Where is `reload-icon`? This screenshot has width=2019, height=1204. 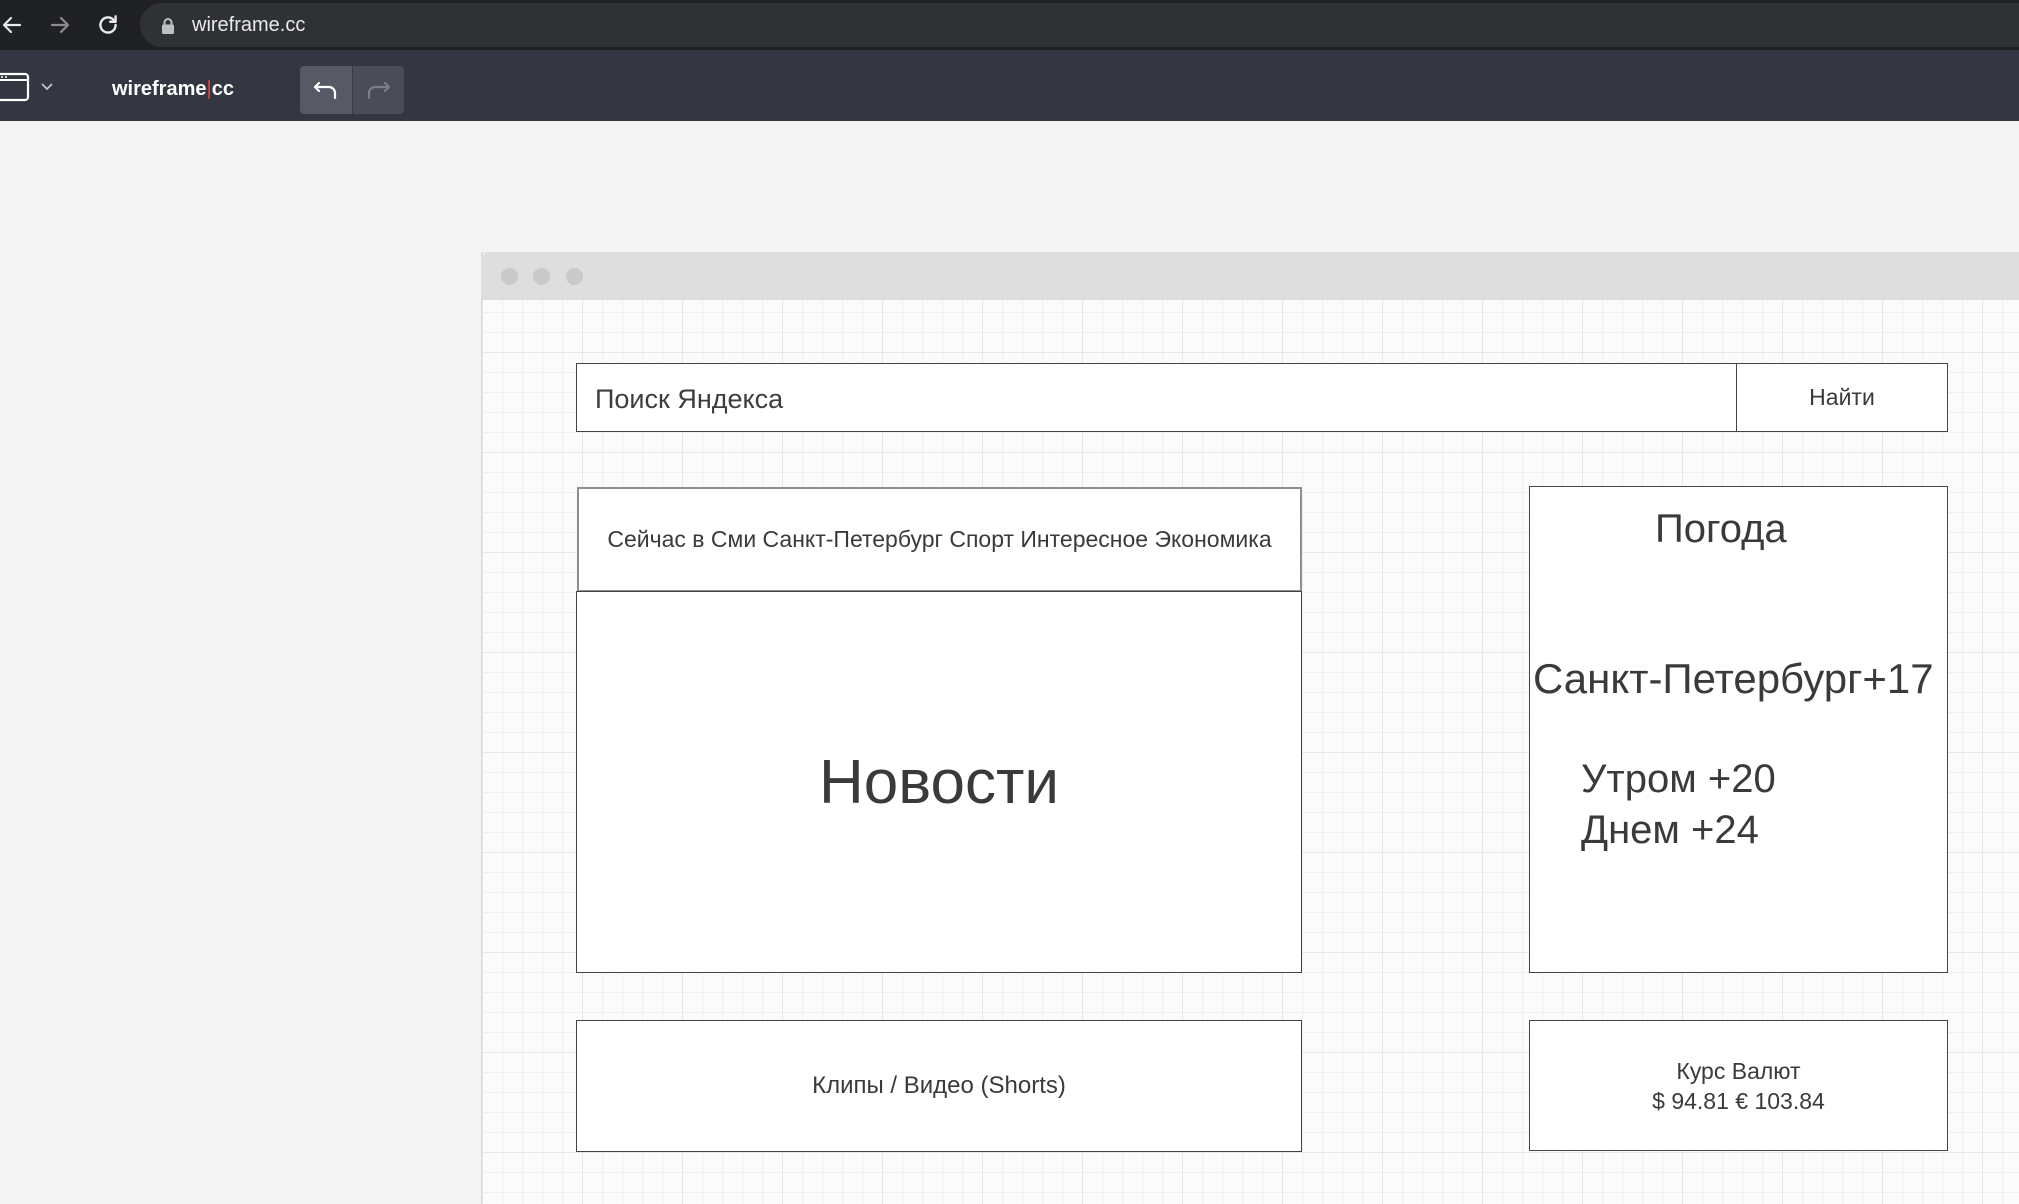
reload-icon is located at coordinates (108, 24).